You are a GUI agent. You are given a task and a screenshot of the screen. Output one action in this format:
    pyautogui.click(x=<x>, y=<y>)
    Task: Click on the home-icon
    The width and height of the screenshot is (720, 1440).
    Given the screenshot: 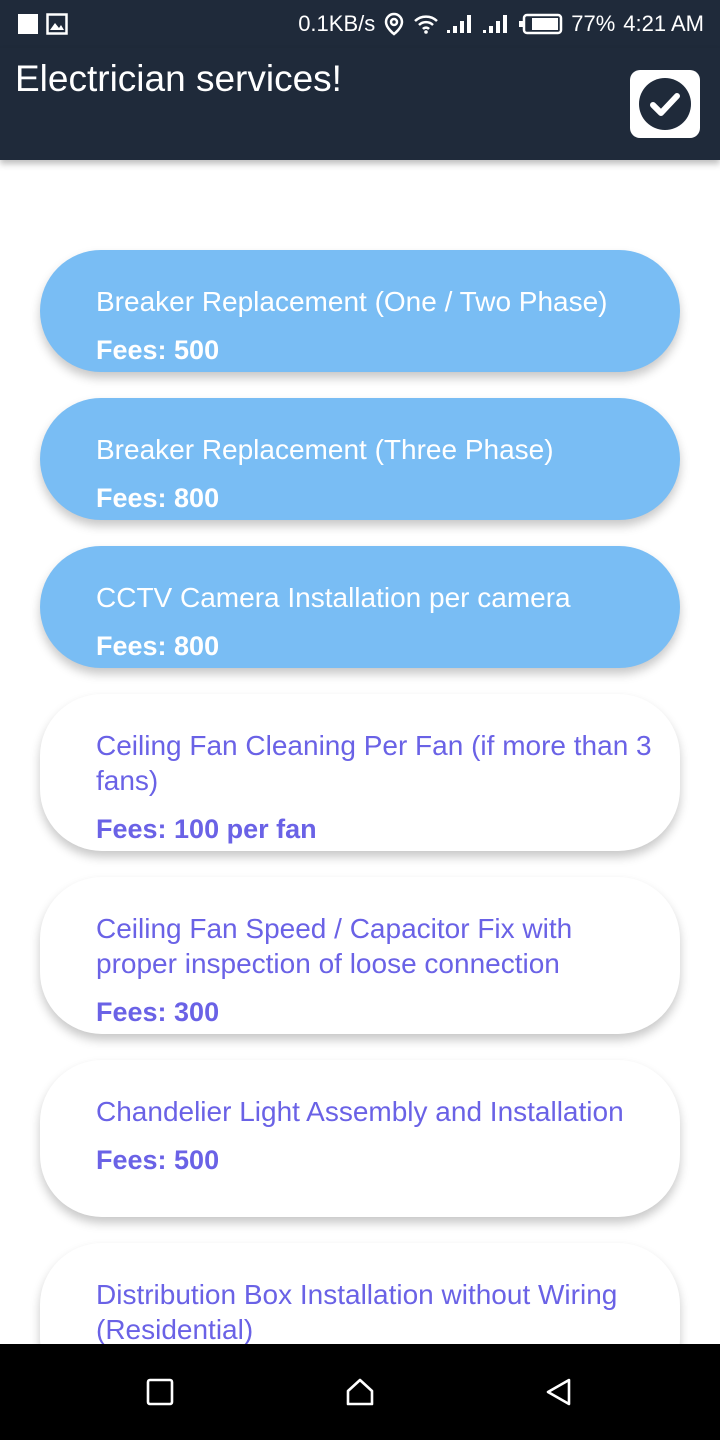 What is the action you would take?
    pyautogui.click(x=360, y=1392)
    